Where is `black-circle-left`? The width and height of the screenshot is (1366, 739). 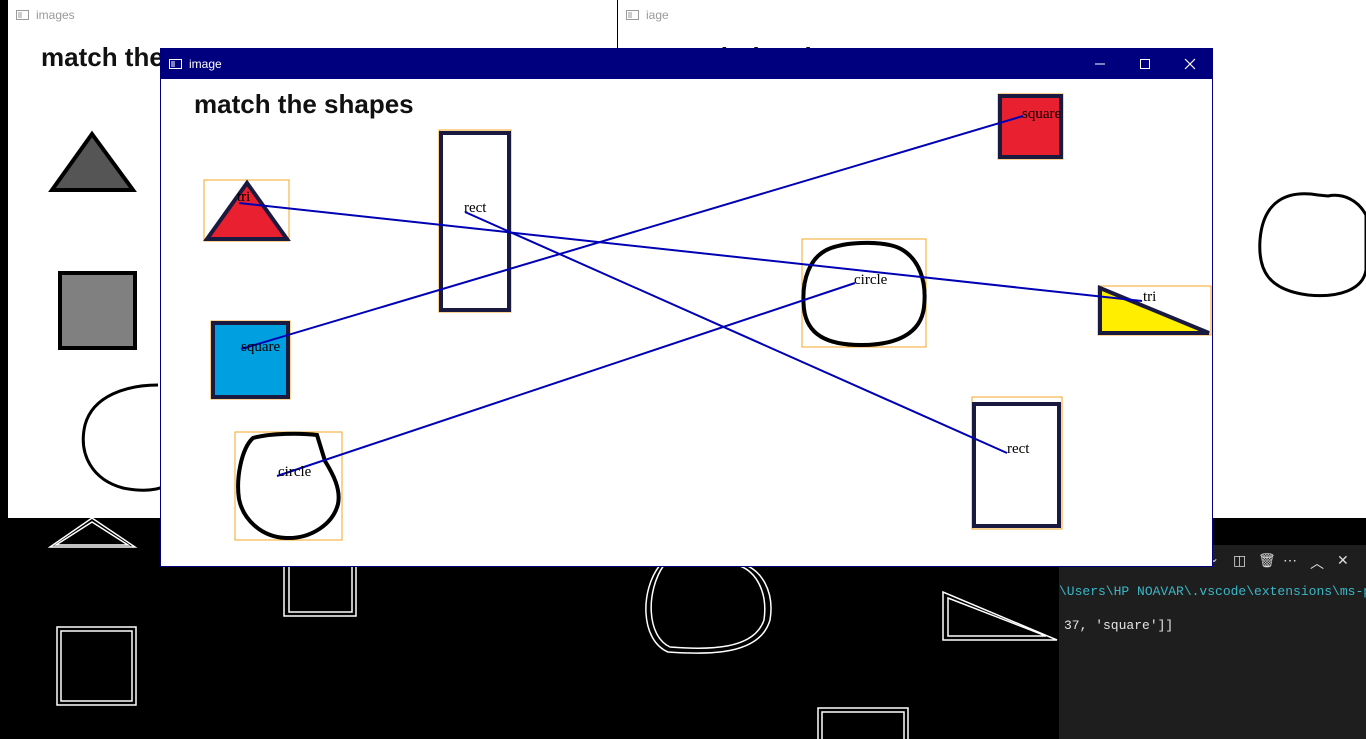
black-circle-left is located at coordinates (288, 486).